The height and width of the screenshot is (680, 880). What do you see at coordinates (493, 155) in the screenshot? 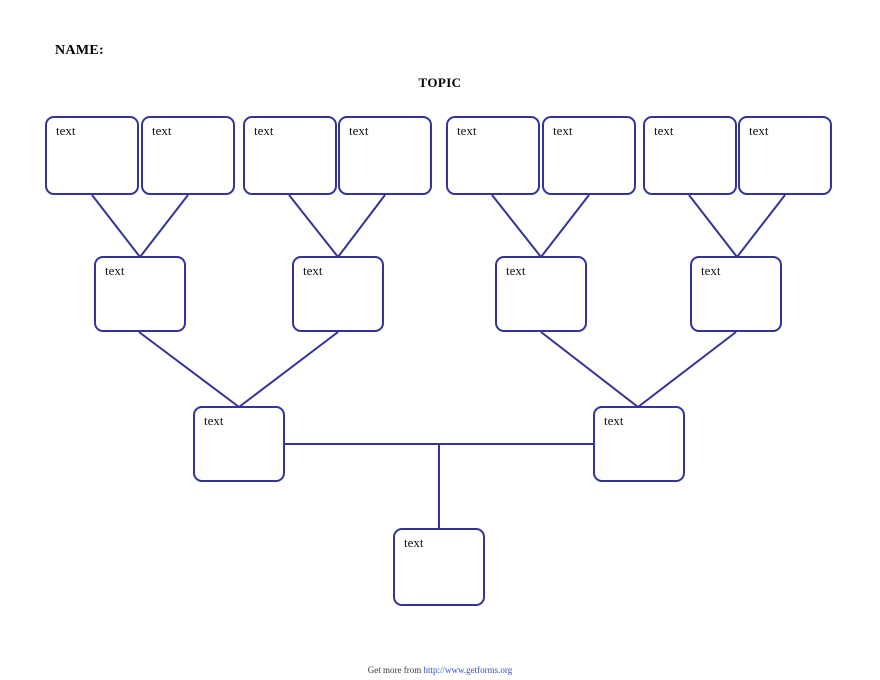
I see `tree-node-g1-5: text` at bounding box center [493, 155].